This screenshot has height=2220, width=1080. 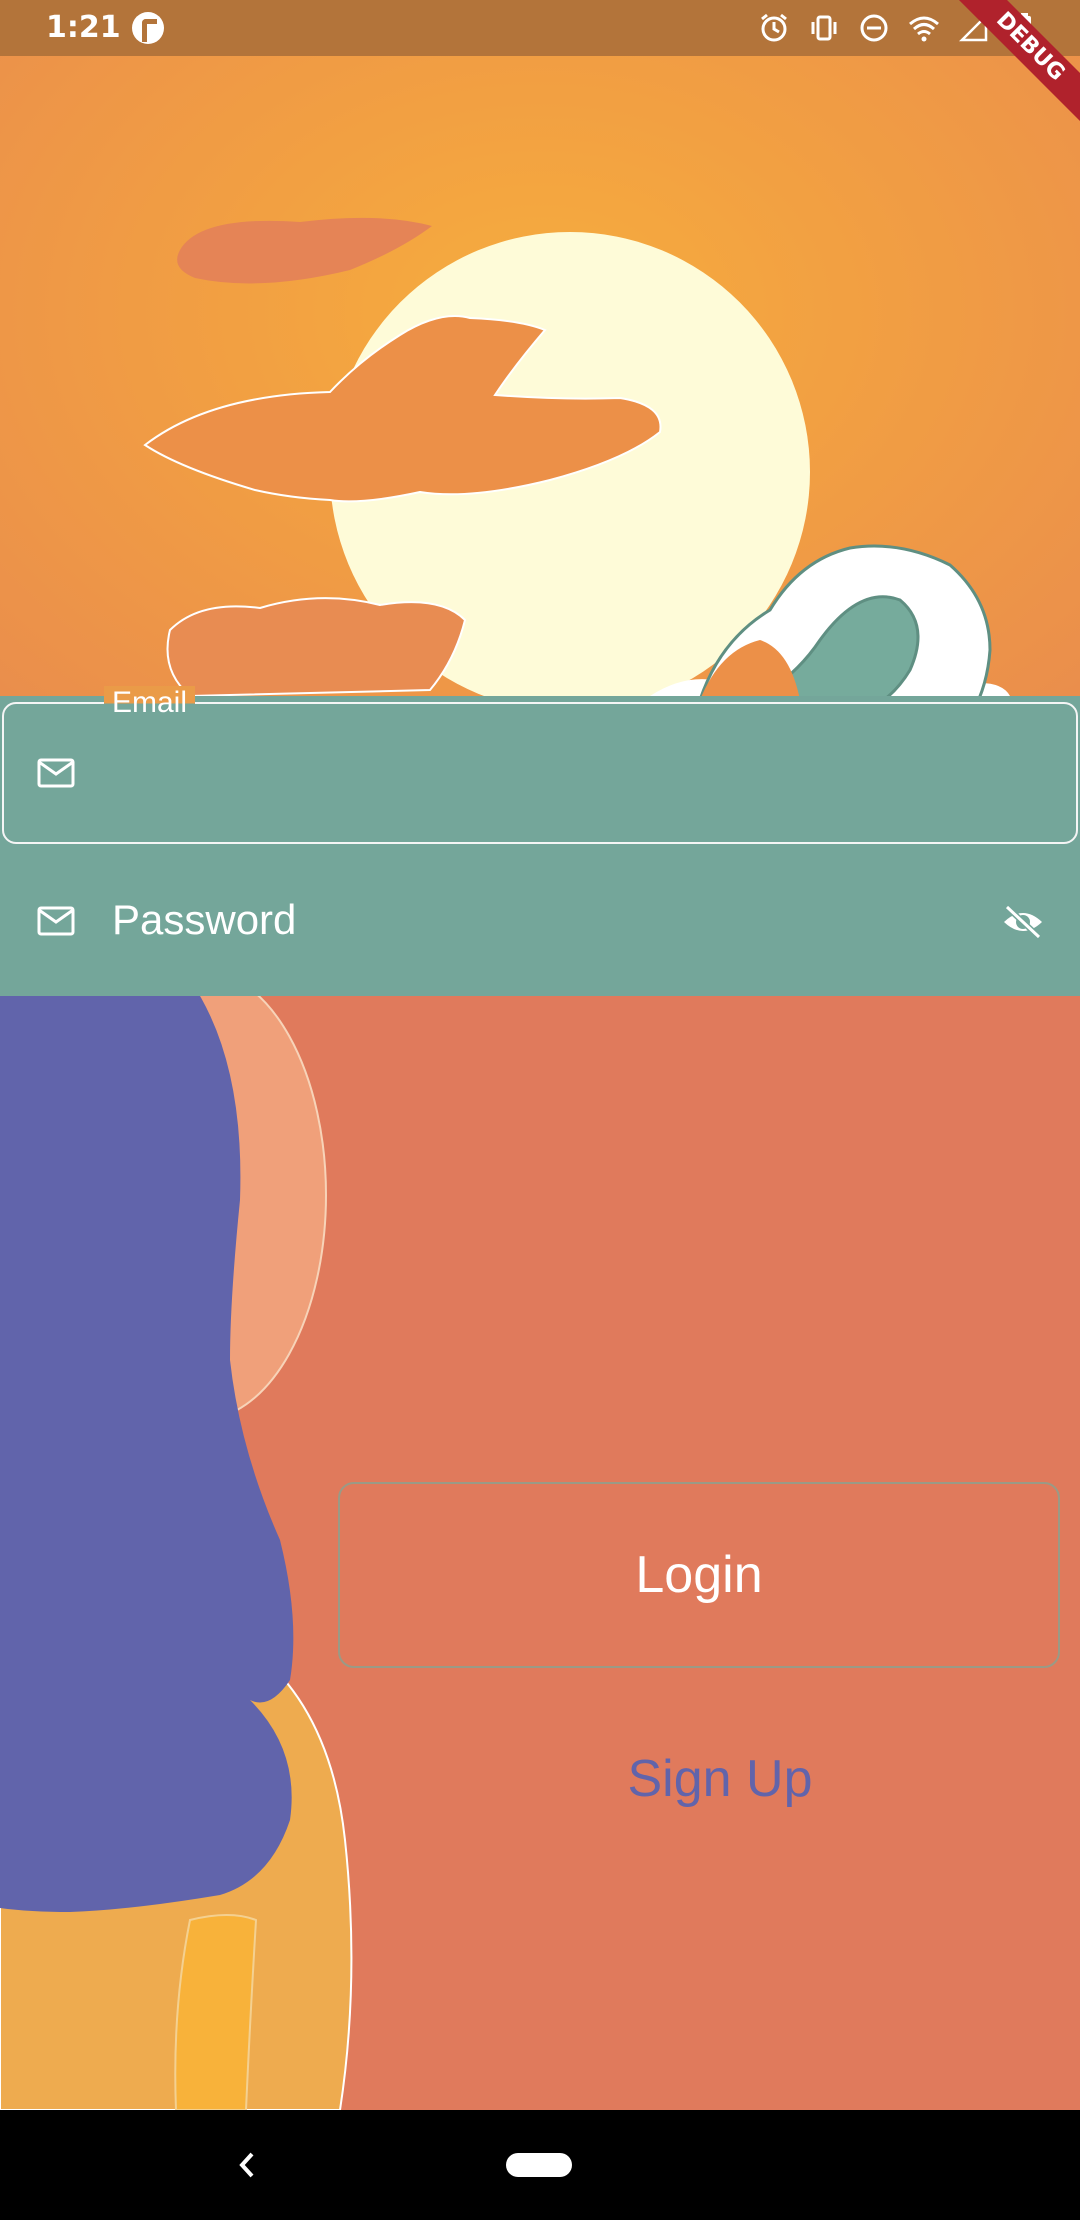 I want to click on email-field-label: Email, so click(x=150, y=703).